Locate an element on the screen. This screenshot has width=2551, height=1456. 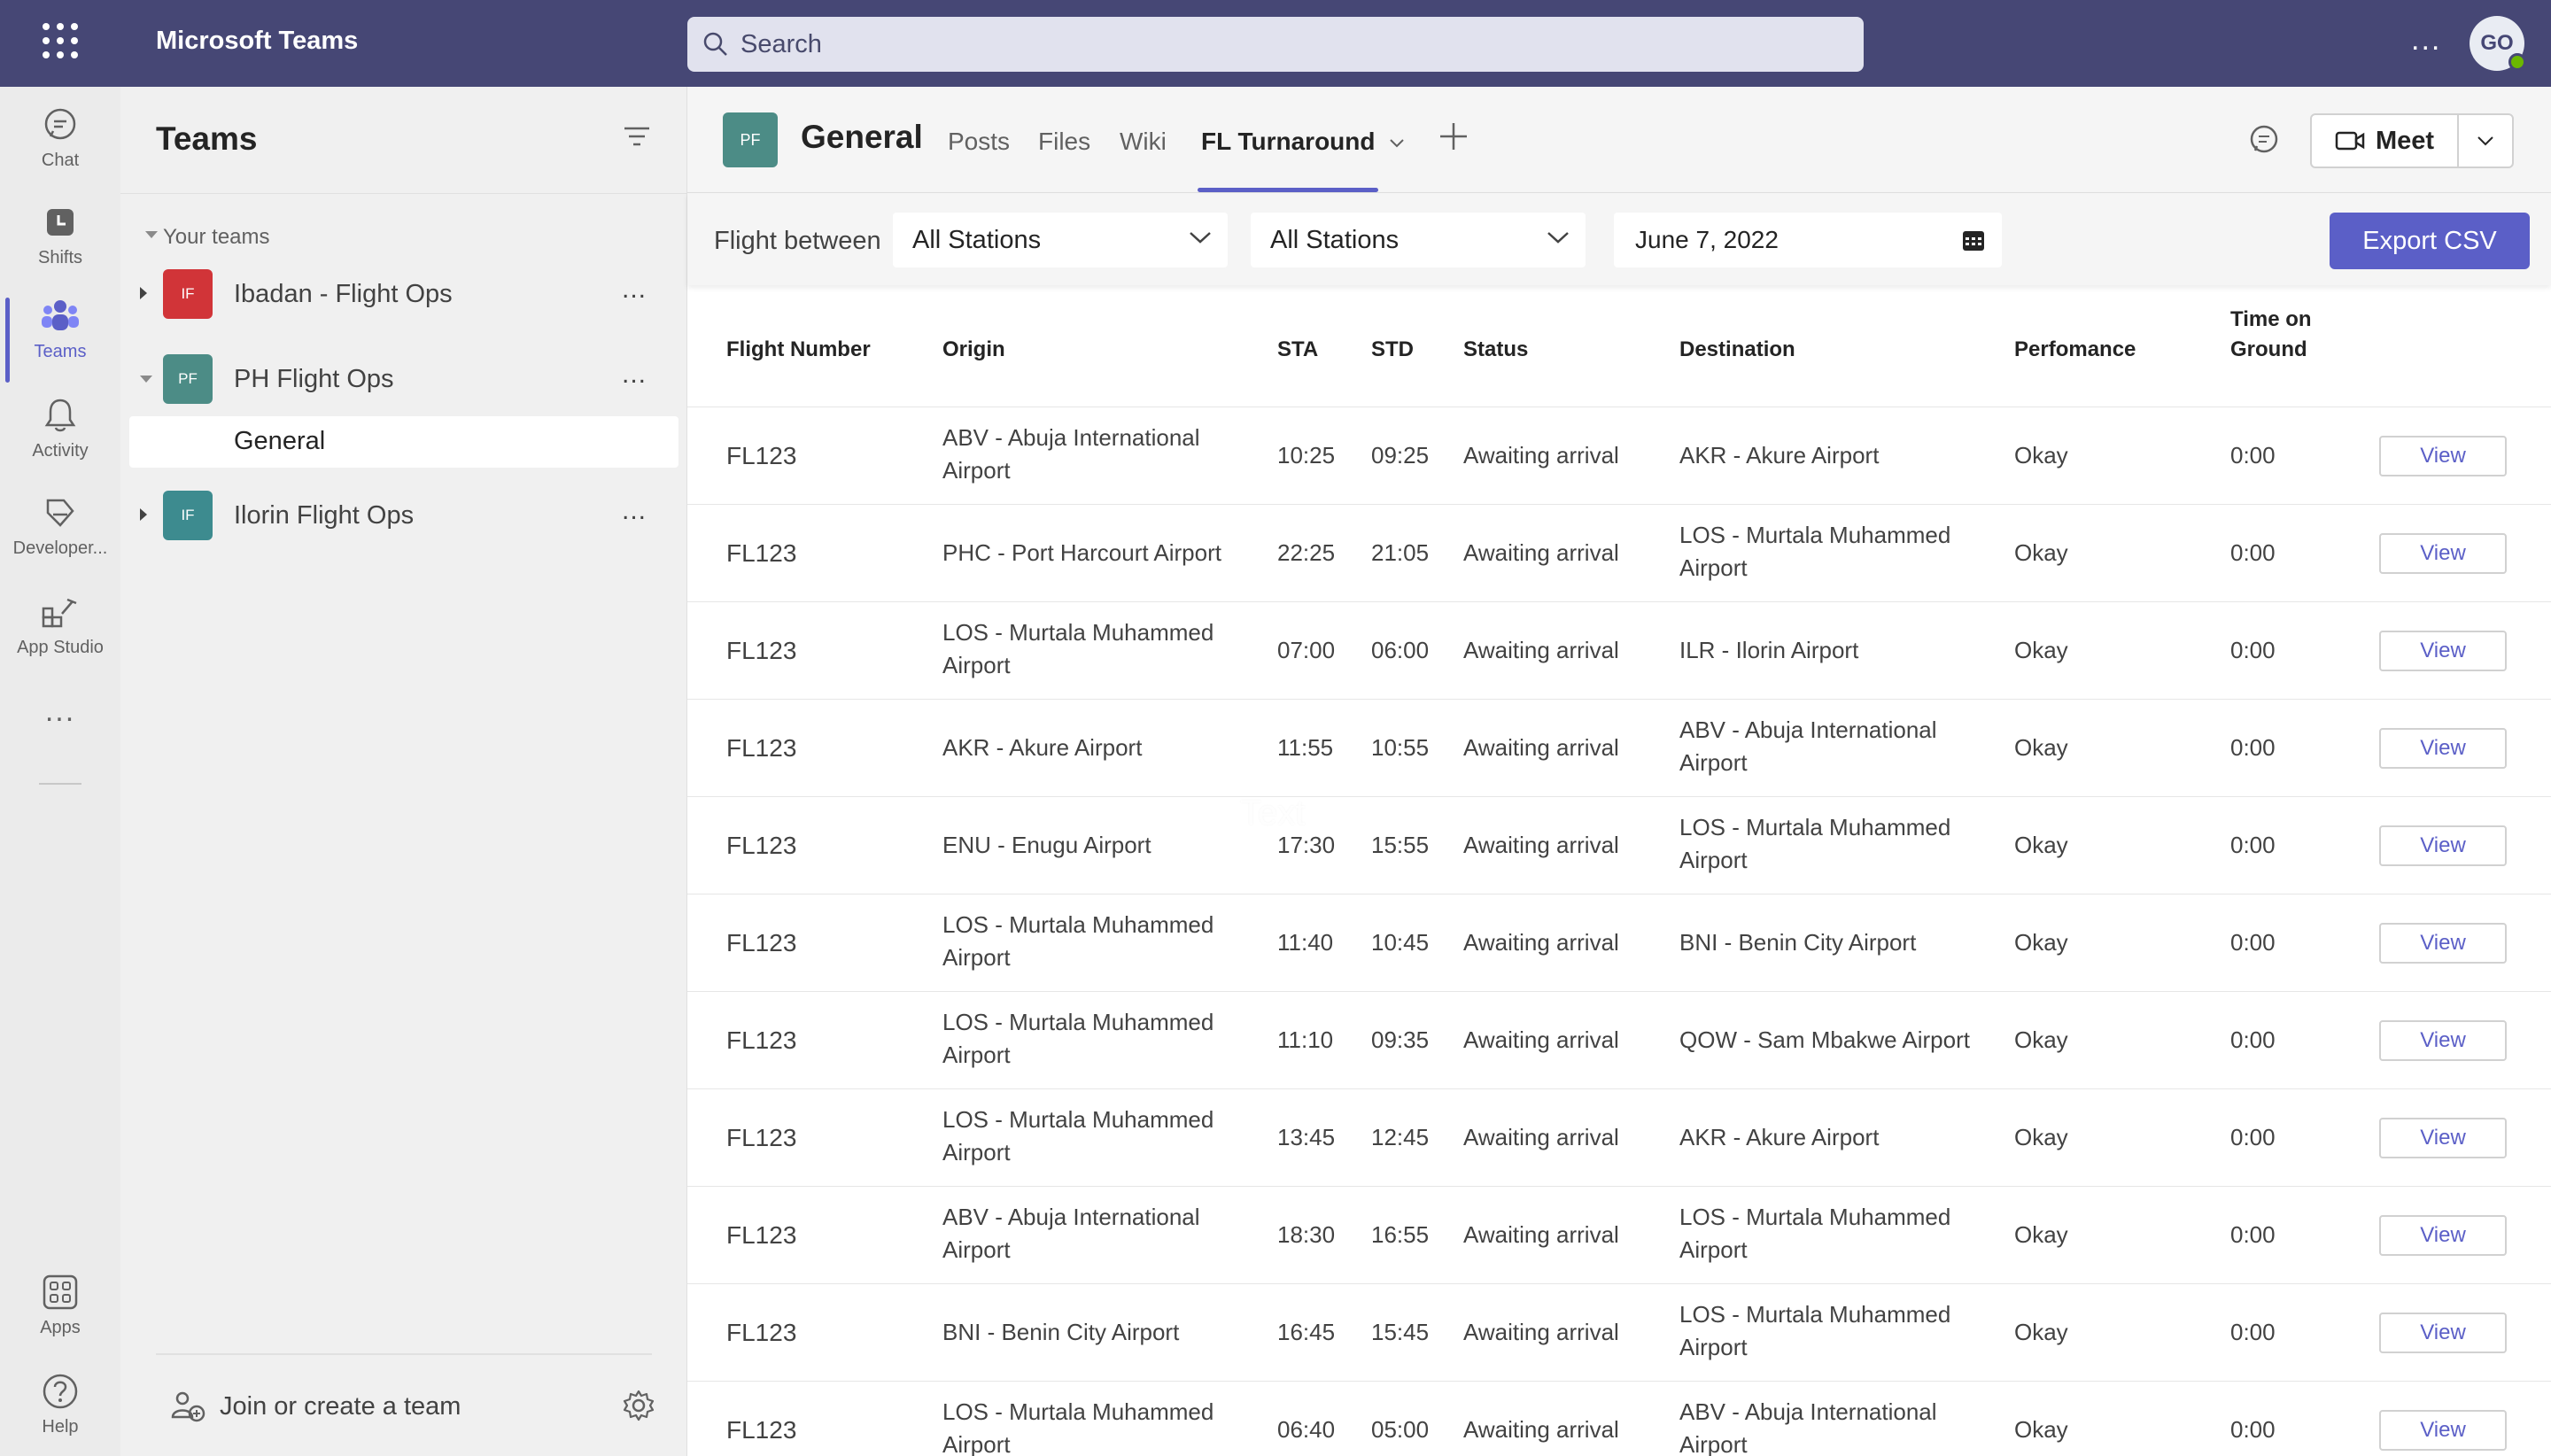
column-header-sta: STA is located at coordinates (1297, 350).